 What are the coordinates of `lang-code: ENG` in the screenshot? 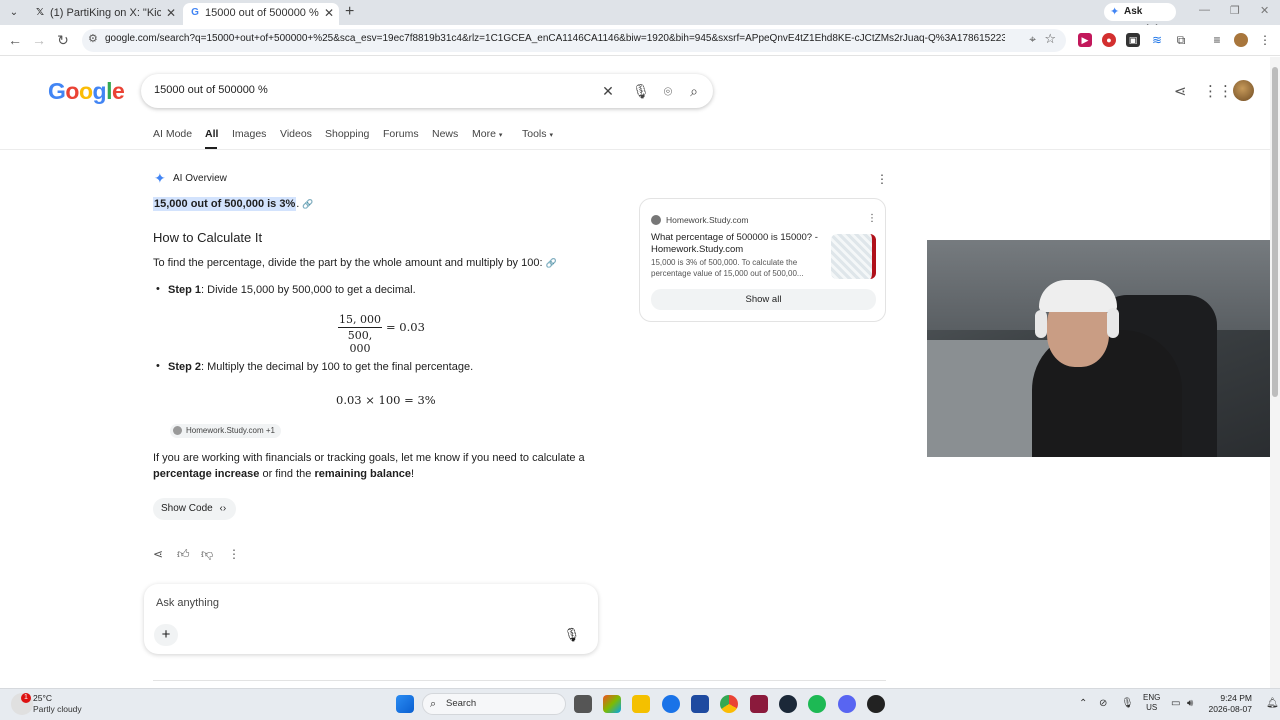 It's located at (1152, 697).